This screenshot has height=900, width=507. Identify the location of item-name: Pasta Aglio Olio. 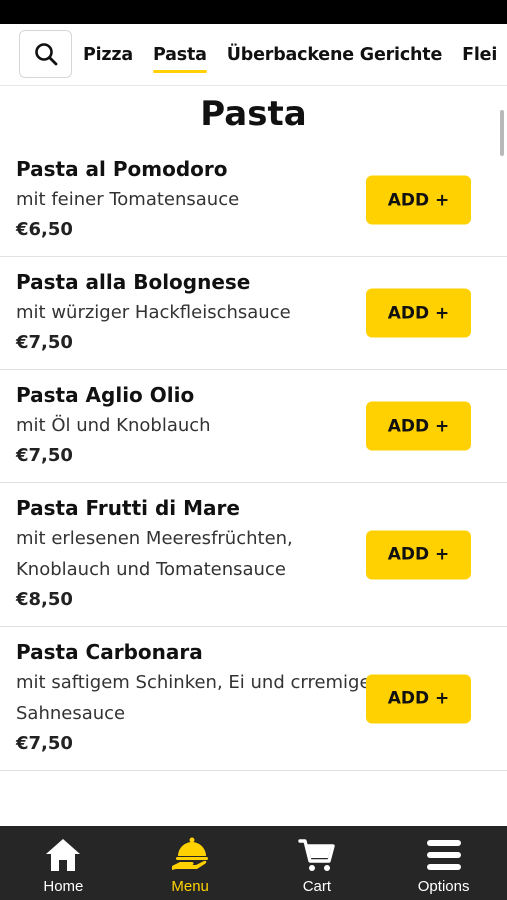
(105, 395).